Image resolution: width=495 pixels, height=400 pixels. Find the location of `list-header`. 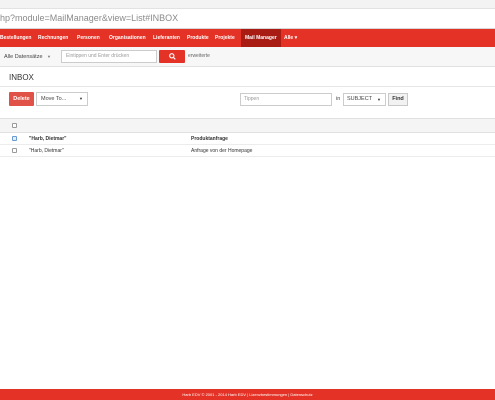

list-header is located at coordinates (247, 125).